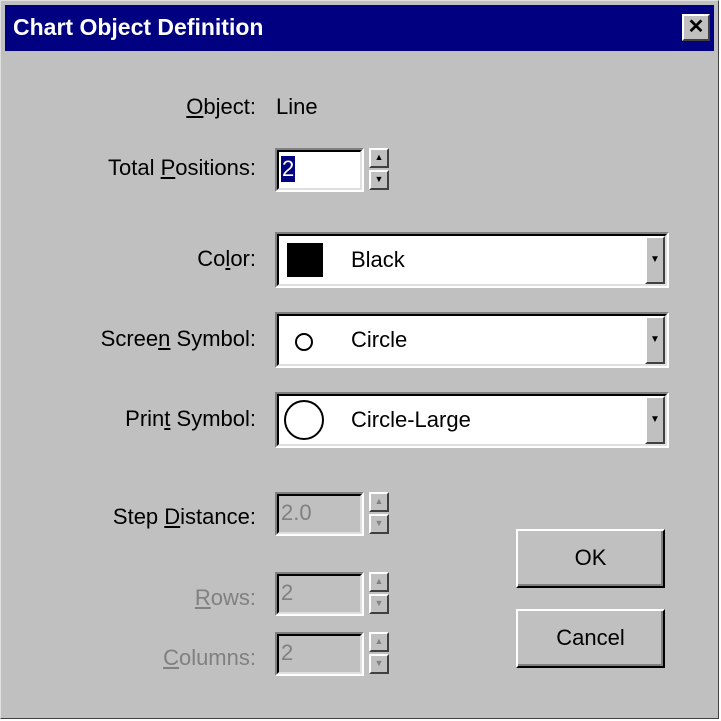  Describe the element at coordinates (190, 418) in the screenshot. I see `print-symbol-label: Print Symbol:` at that location.